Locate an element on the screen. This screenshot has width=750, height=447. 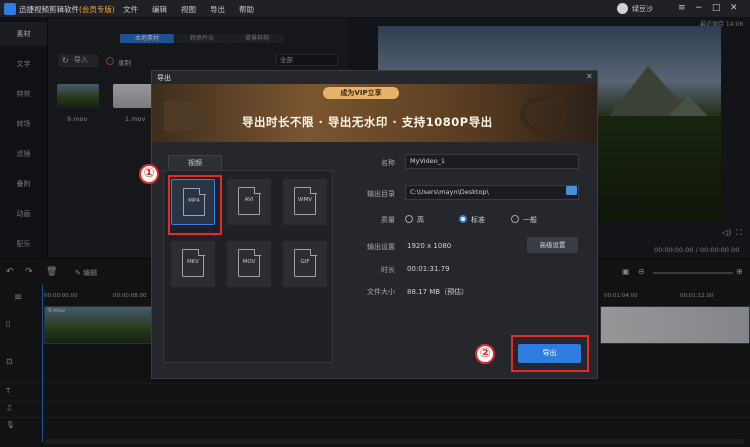
settings-value: 1920 x 1080 is located at coordinates (429, 246).